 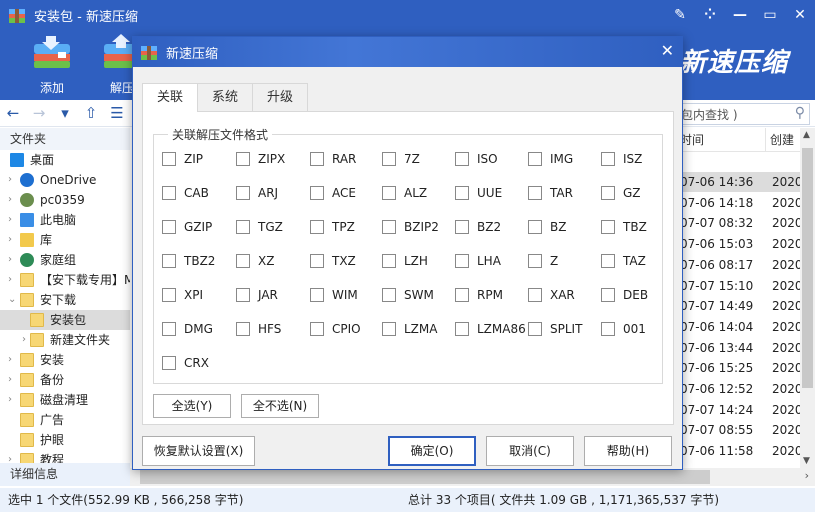 I want to click on format-checkbox-rar: RAR, so click(x=333, y=159).